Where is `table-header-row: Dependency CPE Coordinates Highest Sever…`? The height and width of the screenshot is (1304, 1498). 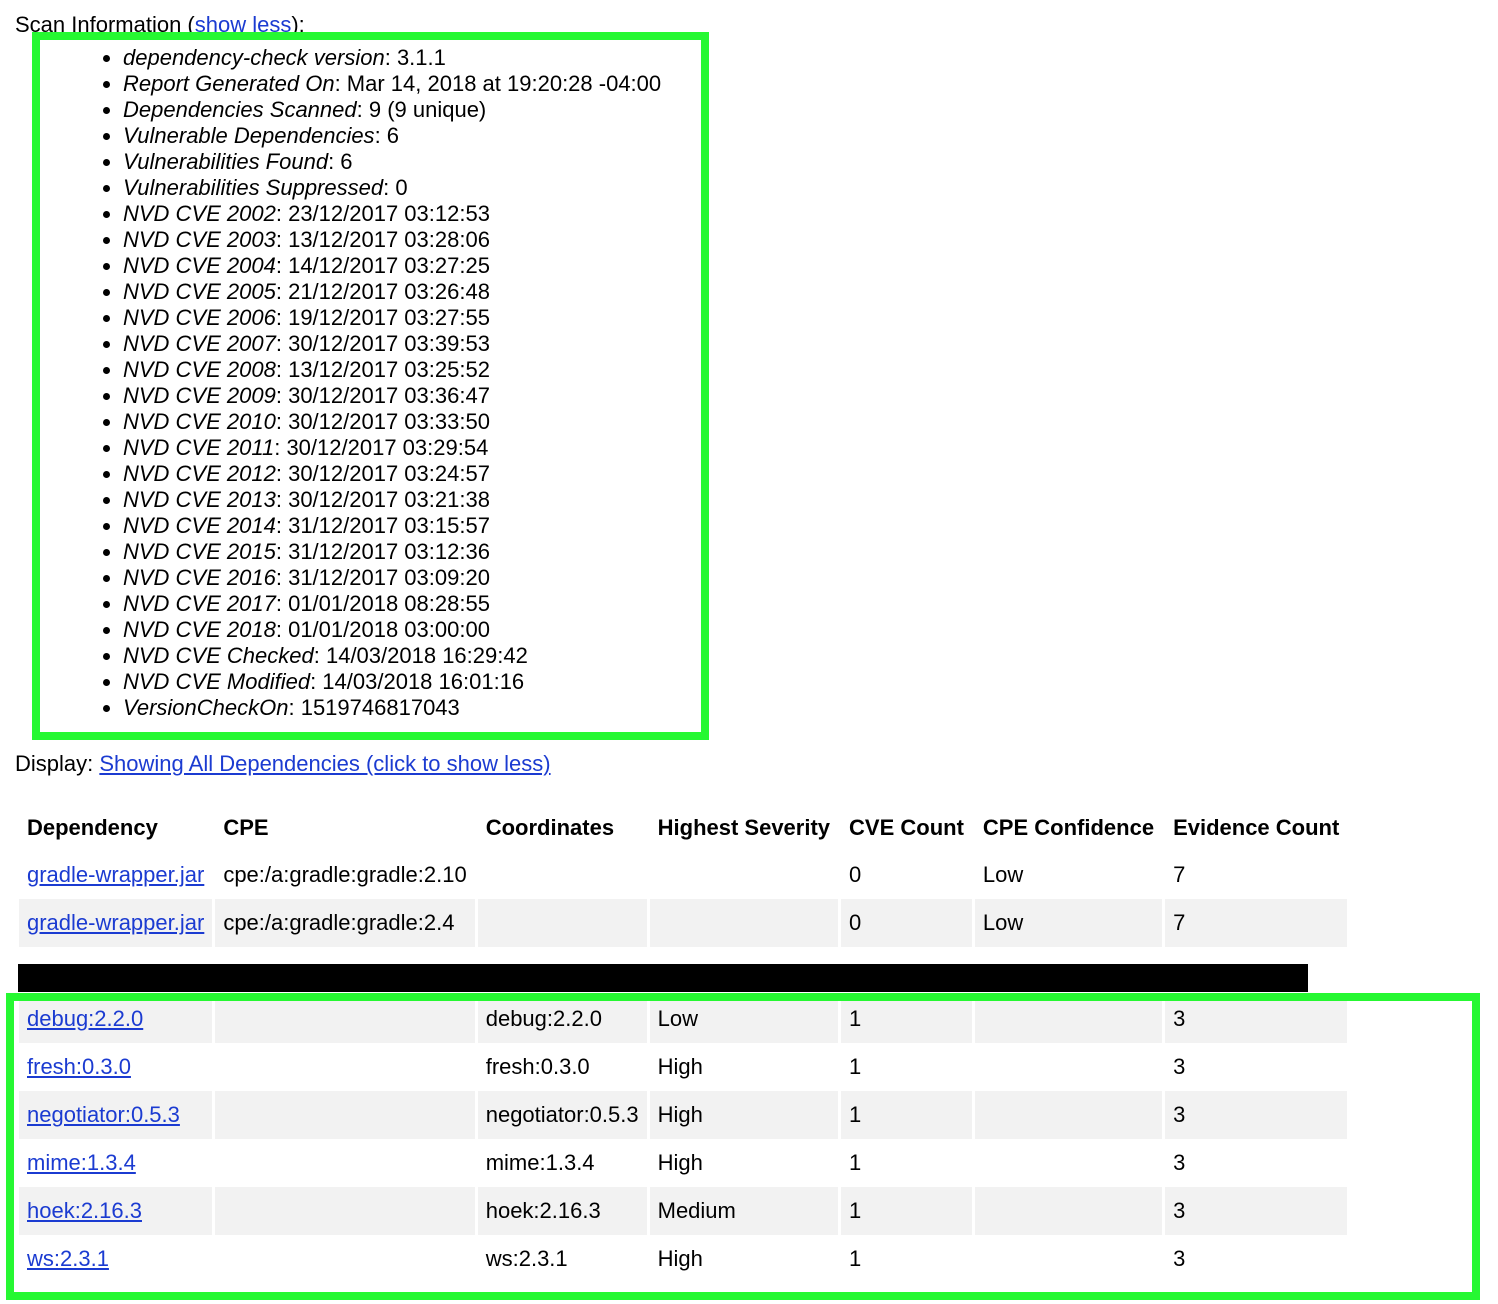 table-header-row: Dependency CPE Coordinates Highest Sever… is located at coordinates (683, 828).